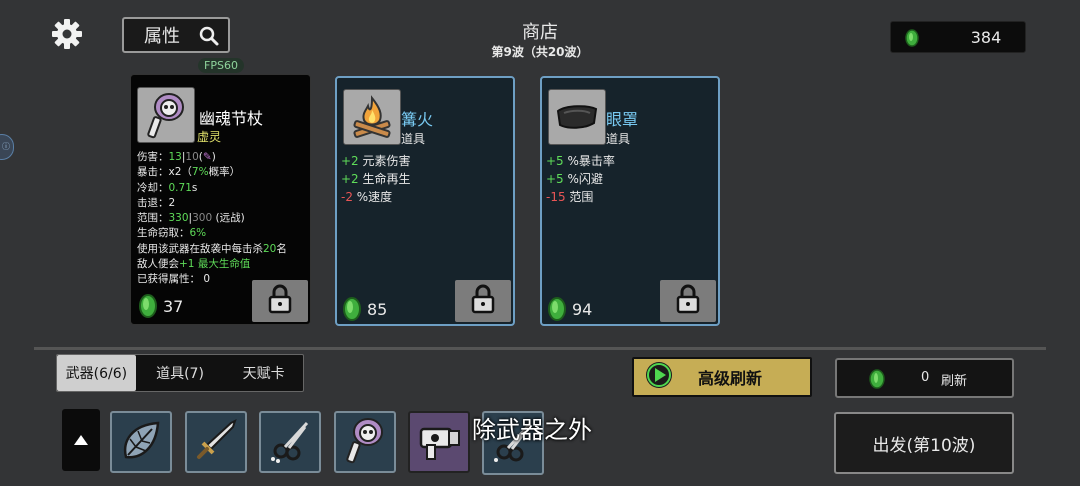 This screenshot has height=486, width=1080. What do you see at coordinates (540, 32) in the screenshot?
I see `shop-title: 商店` at bounding box center [540, 32].